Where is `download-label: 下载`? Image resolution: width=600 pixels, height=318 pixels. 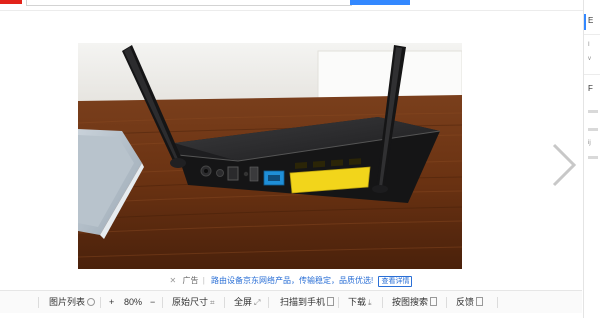
download-label: 下载 is located at coordinates (357, 302).